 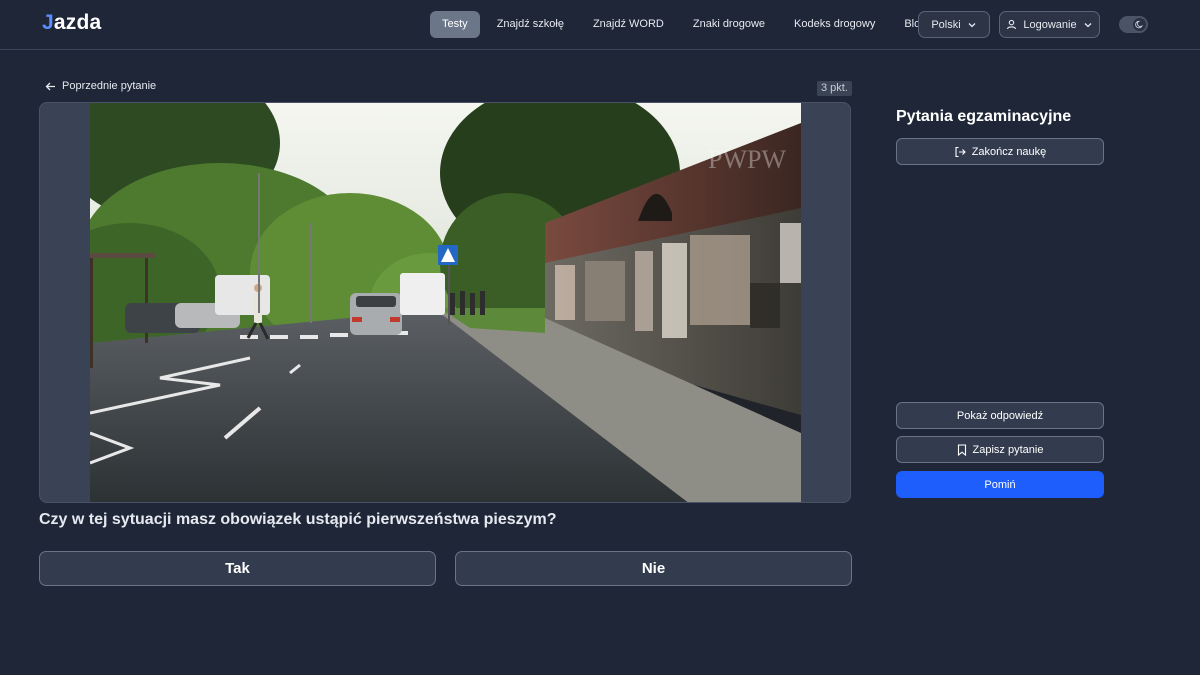 I want to click on answer-yes-button: Tak, so click(x=237, y=568).